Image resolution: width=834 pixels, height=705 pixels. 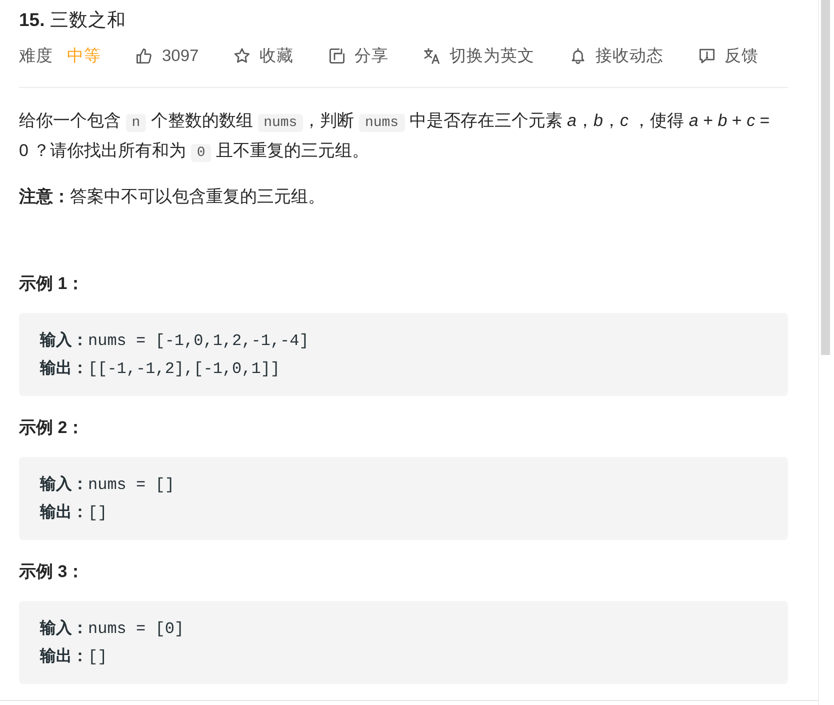 What do you see at coordinates (395, 137) in the screenshot?
I see `description-paragraph: 给你一个包含 n 个整数的数组 nums ，判断 nums 中是否存在三个元素 a，b，c ，使得 a + b + c = 0 ？请你找出所有和为 0 且不重复的三元组。` at bounding box center [395, 137].